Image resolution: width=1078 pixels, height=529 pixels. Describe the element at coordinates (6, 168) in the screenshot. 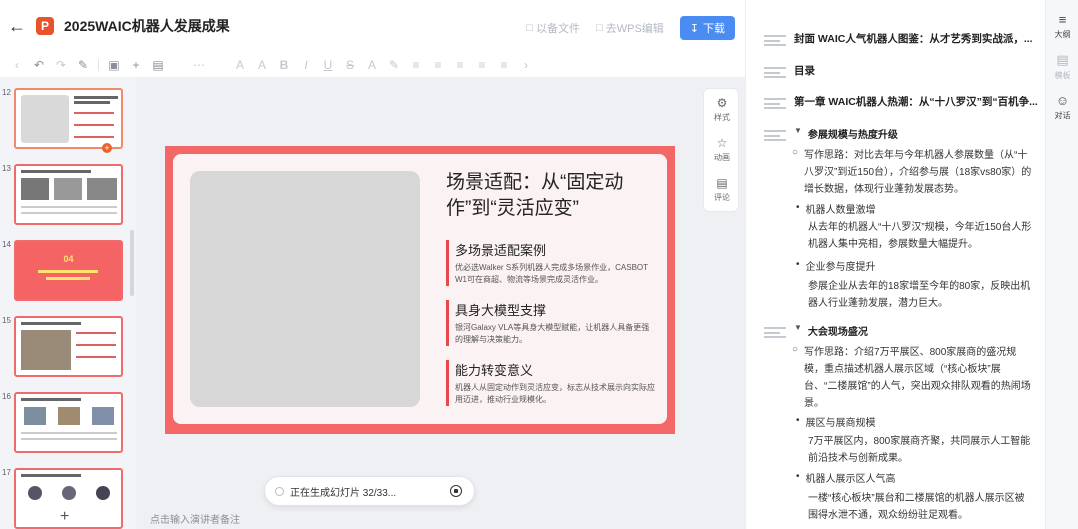

I see `thumbnail-number: 13` at that location.